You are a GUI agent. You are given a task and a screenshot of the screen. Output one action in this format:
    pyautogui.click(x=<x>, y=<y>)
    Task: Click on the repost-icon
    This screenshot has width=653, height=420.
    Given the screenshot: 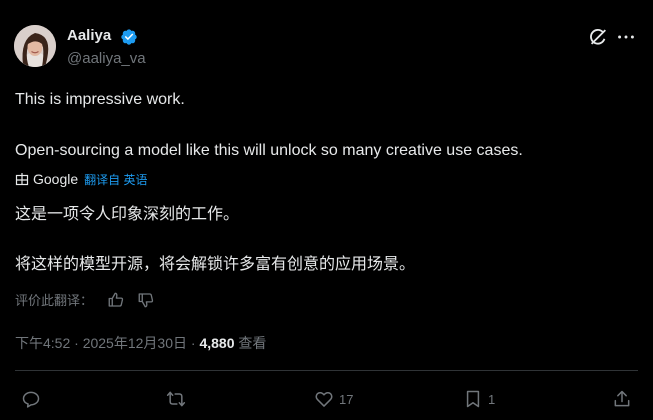 What is the action you would take?
    pyautogui.click(x=176, y=399)
    